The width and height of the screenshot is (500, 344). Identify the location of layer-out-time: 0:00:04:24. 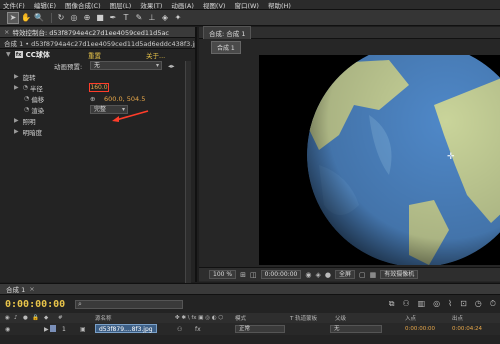
(467, 329).